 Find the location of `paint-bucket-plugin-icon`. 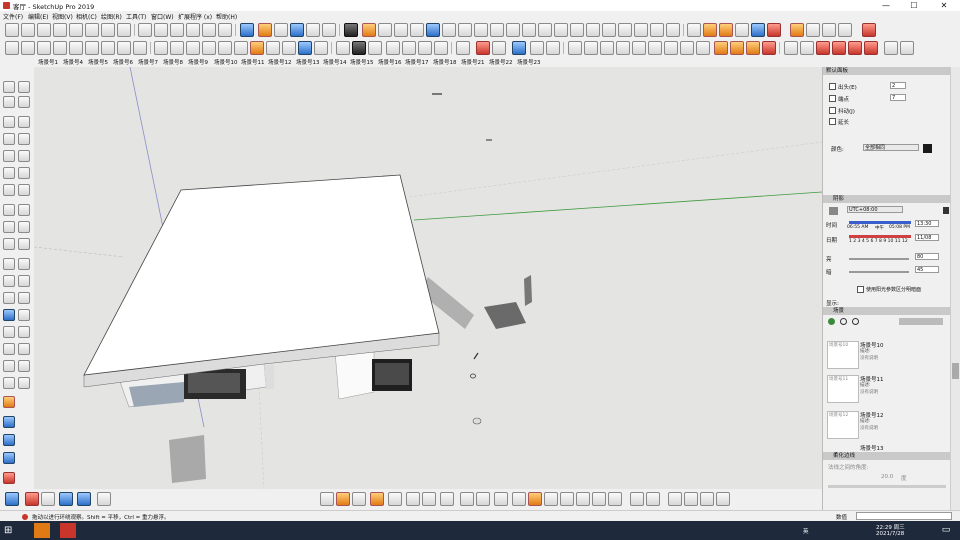

paint-bucket-plugin-icon is located at coordinates (737, 48).